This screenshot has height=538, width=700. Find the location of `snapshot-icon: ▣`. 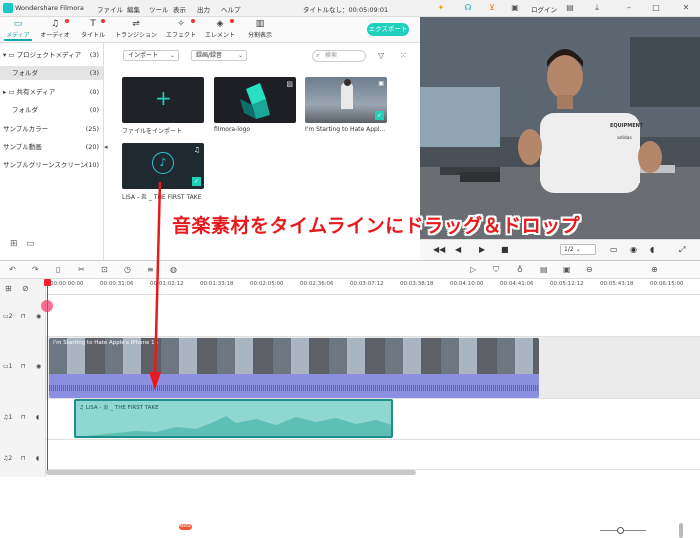

snapshot-icon: ▣ is located at coordinates (567, 270).